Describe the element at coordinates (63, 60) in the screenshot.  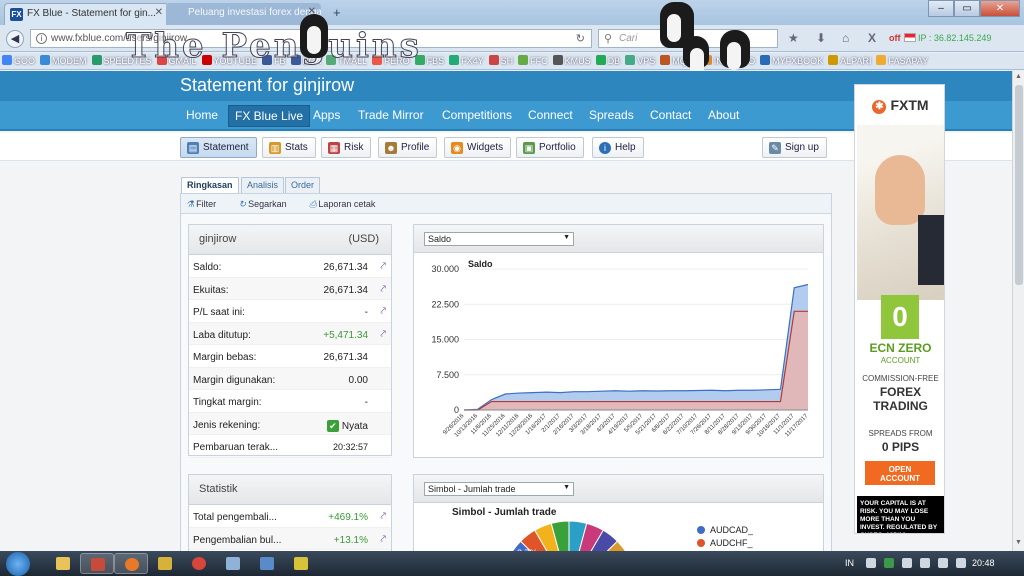
I see `bookmark-item: MODEM` at that location.